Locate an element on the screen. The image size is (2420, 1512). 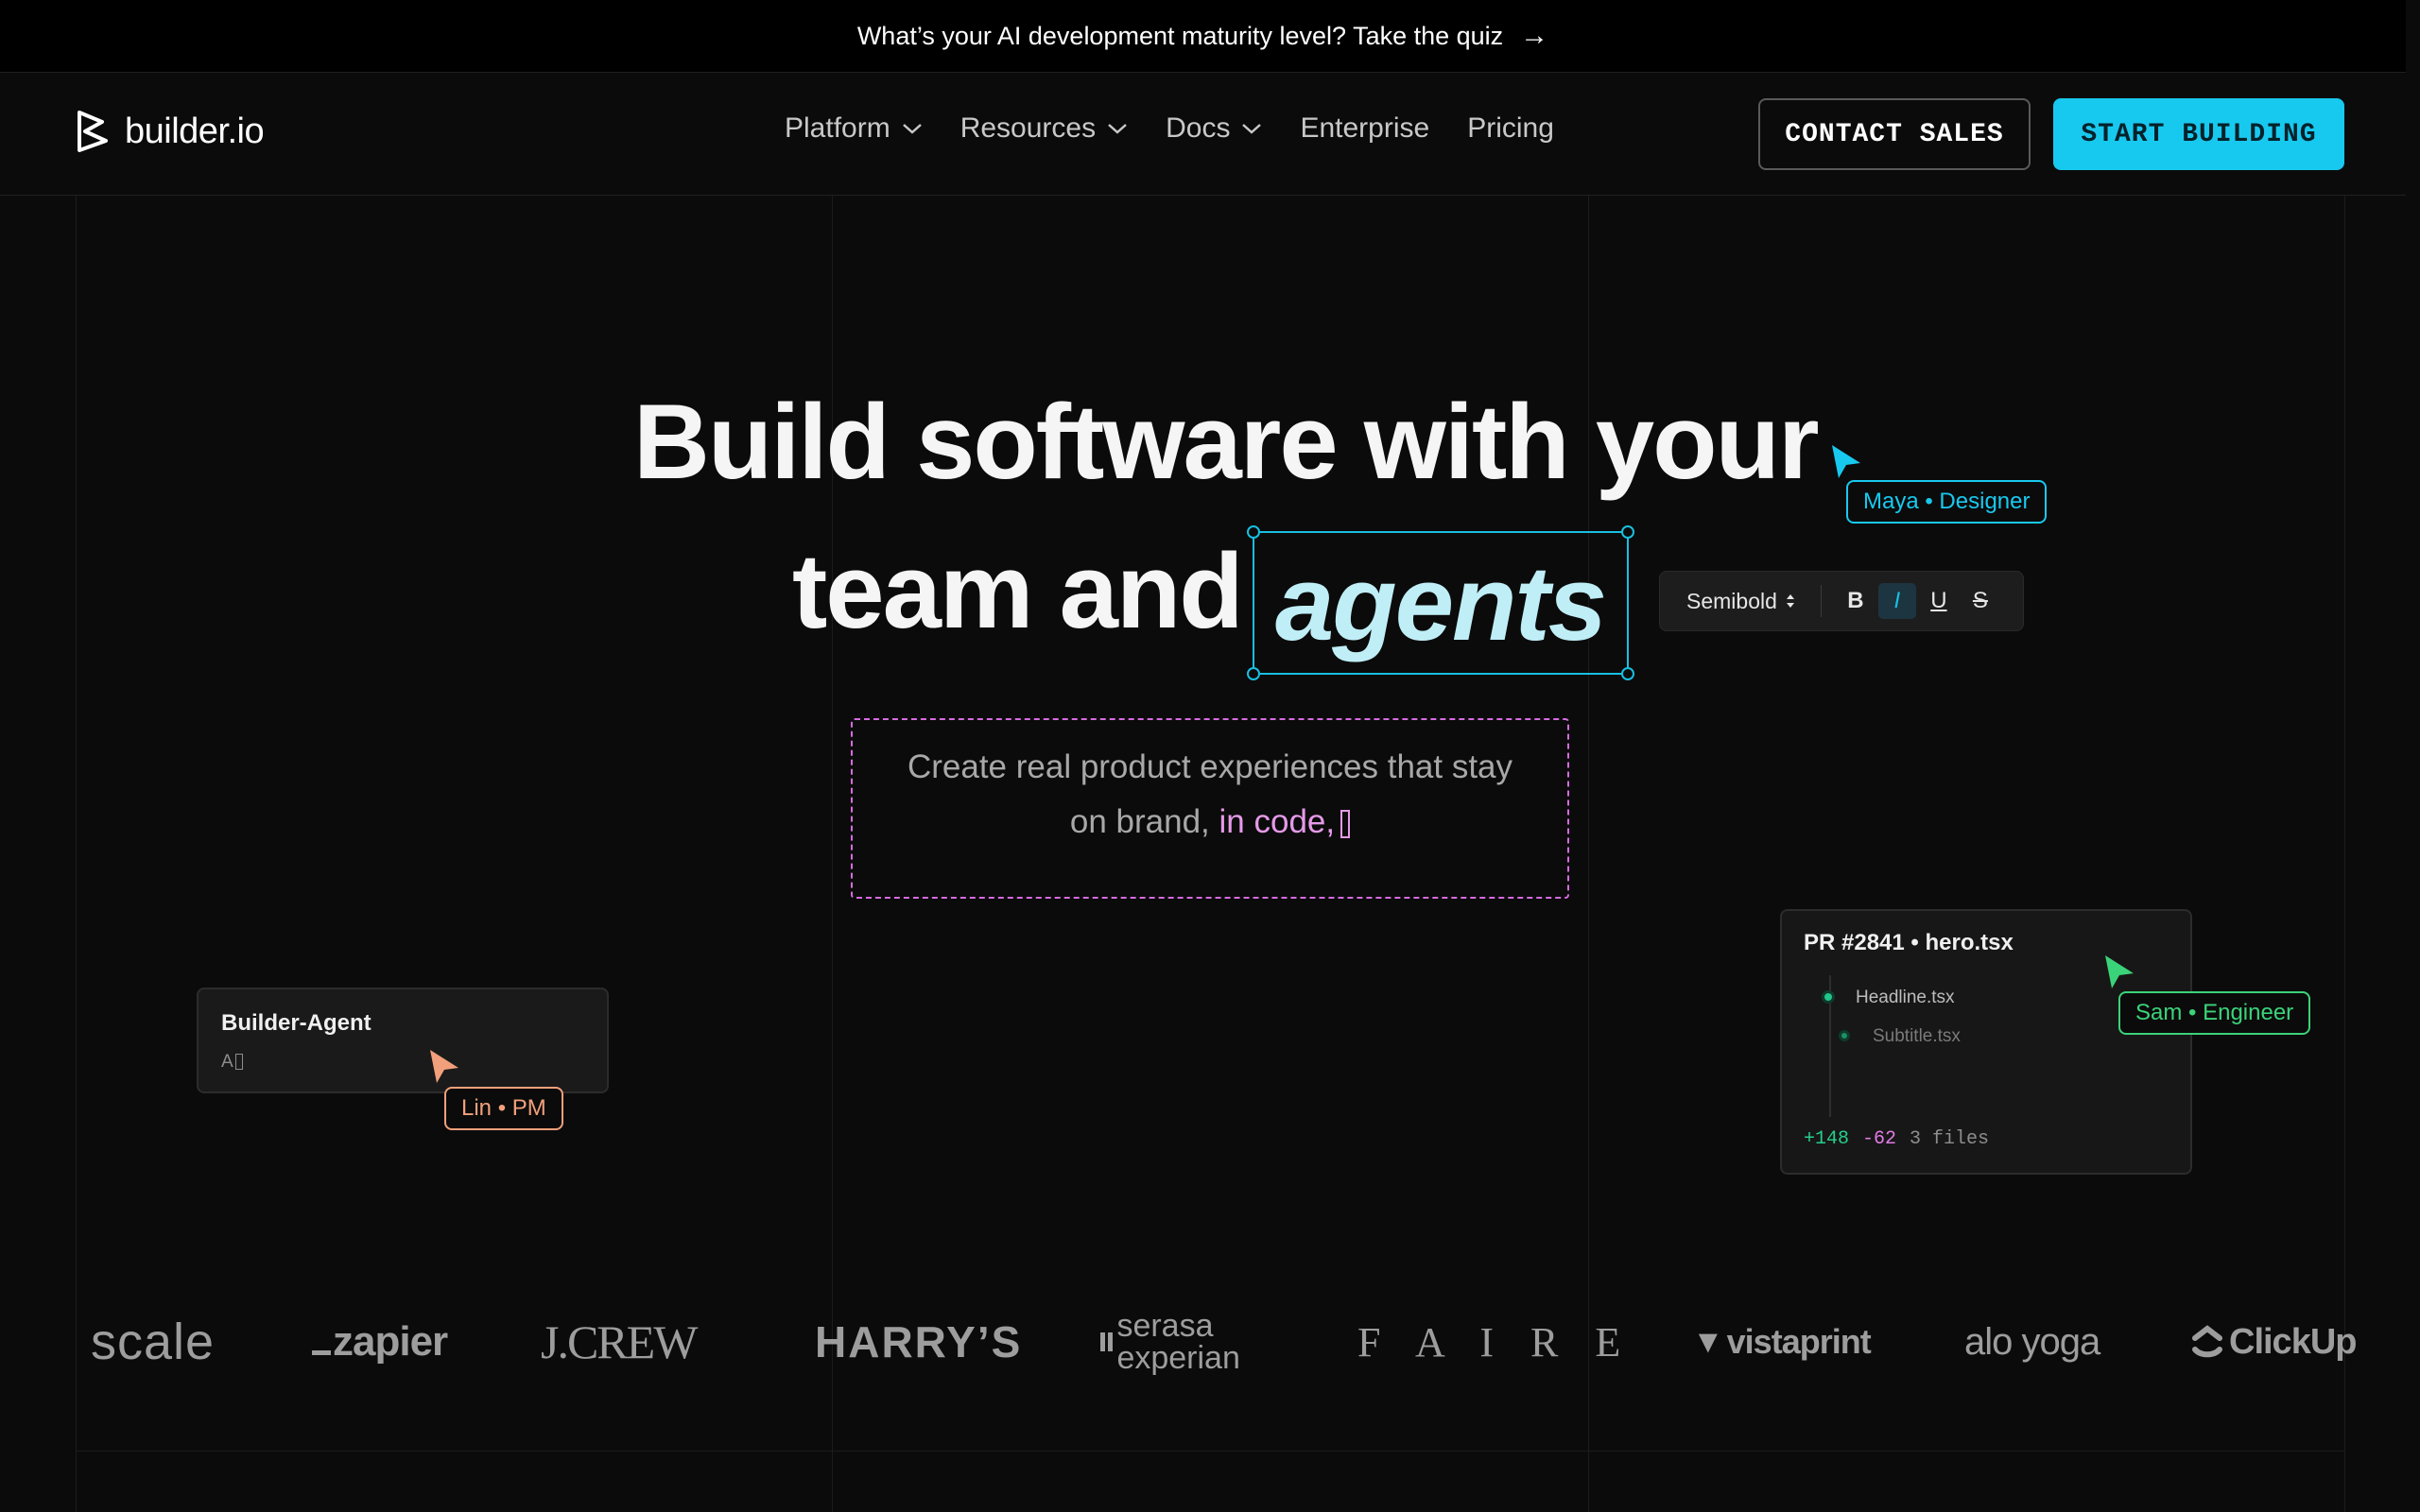
serasa-dots-icon is located at coordinates (1107, 1341).